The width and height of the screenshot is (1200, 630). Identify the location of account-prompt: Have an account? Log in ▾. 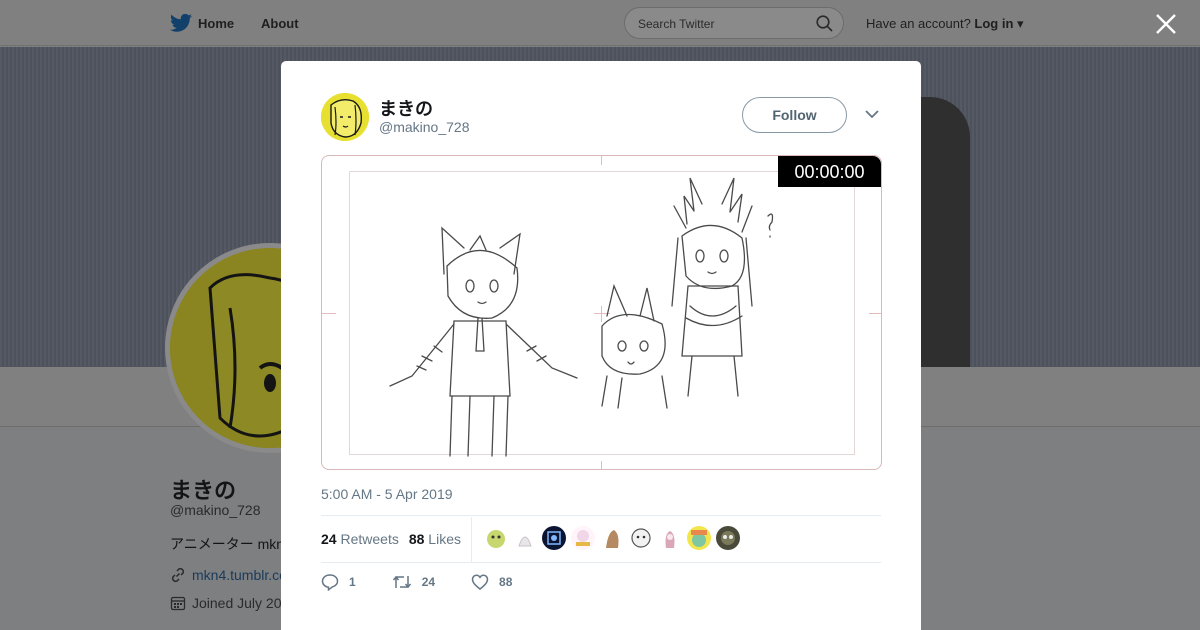
(945, 24).